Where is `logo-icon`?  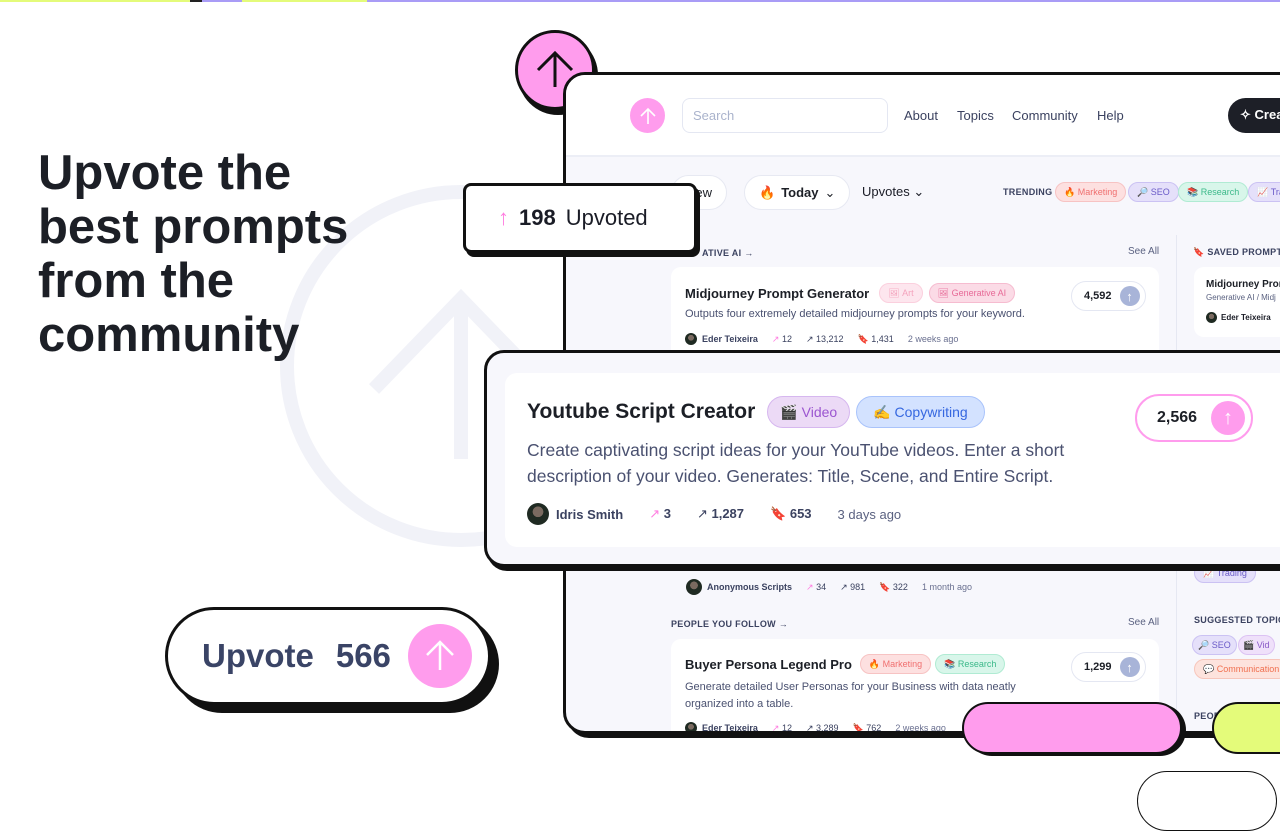
logo-icon is located at coordinates (647, 115).